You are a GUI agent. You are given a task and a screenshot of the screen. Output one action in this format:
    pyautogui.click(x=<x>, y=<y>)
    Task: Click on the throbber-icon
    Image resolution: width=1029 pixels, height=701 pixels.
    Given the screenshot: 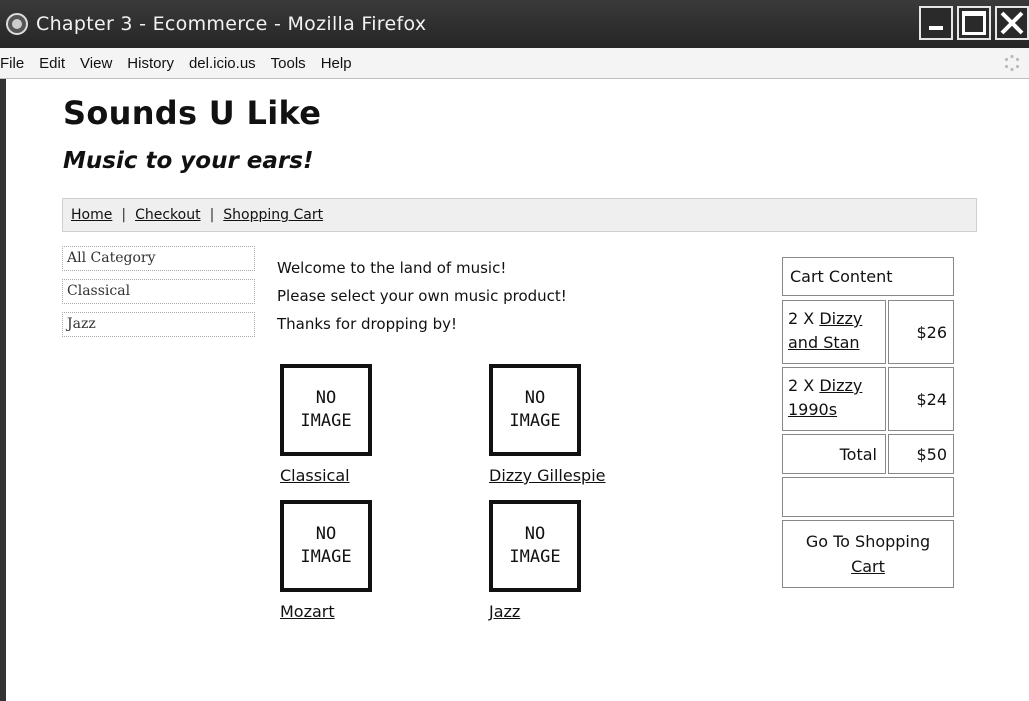 What is the action you would take?
    pyautogui.click(x=1012, y=63)
    